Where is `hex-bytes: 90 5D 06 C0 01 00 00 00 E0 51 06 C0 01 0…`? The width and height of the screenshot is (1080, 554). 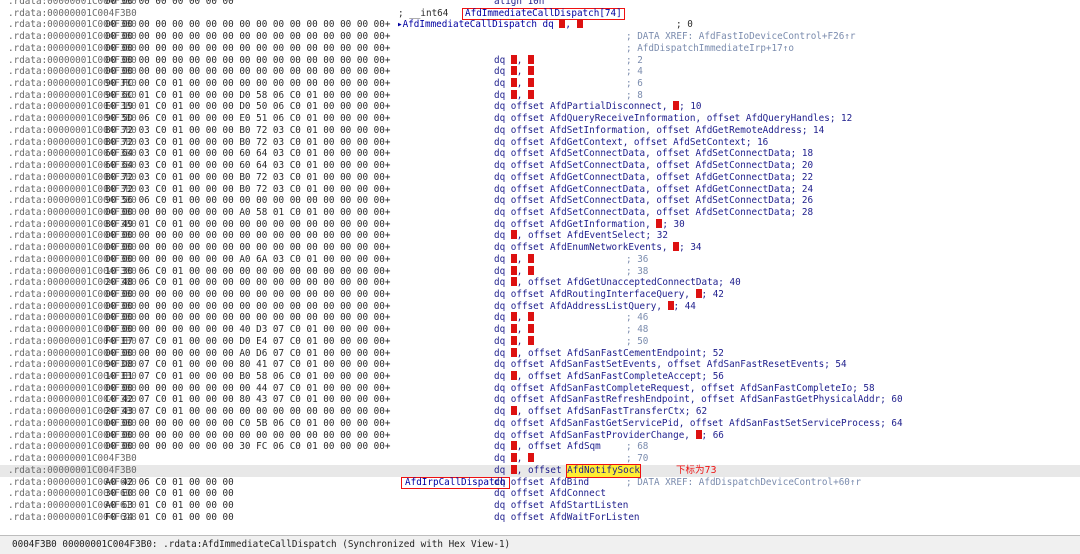 hex-bytes: 90 5D 06 C0 01 00 00 00 E0 51 06 C0 01 0… is located at coordinates (248, 119).